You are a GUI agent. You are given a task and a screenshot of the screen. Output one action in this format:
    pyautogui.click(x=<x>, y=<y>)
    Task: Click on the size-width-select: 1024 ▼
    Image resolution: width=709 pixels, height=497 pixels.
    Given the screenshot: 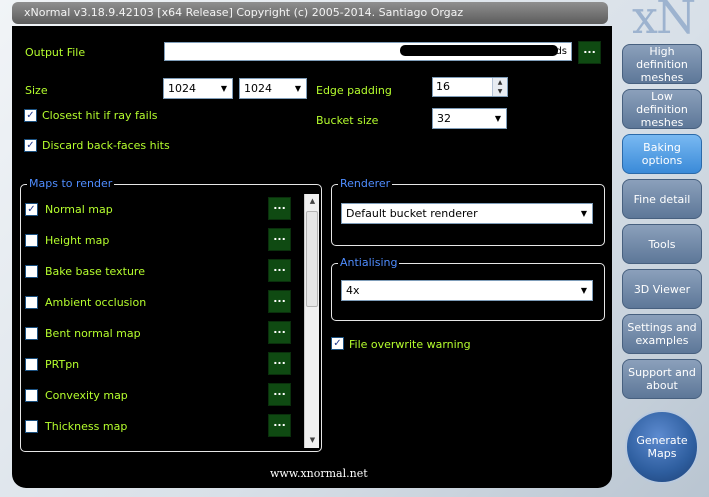 What is the action you would take?
    pyautogui.click(x=198, y=88)
    